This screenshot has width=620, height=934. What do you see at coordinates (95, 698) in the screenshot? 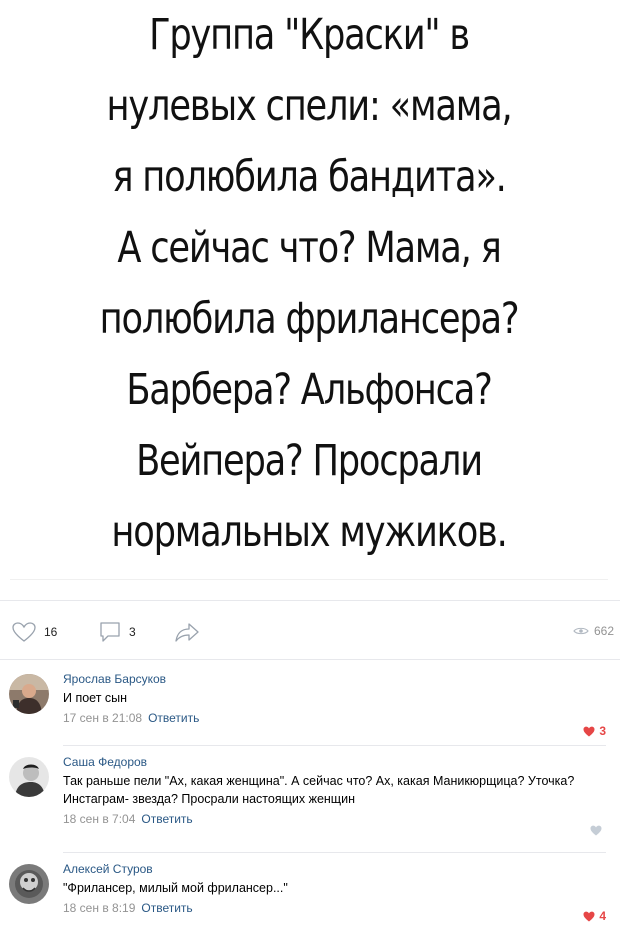
I see `comment-text: И поет сын` at bounding box center [95, 698].